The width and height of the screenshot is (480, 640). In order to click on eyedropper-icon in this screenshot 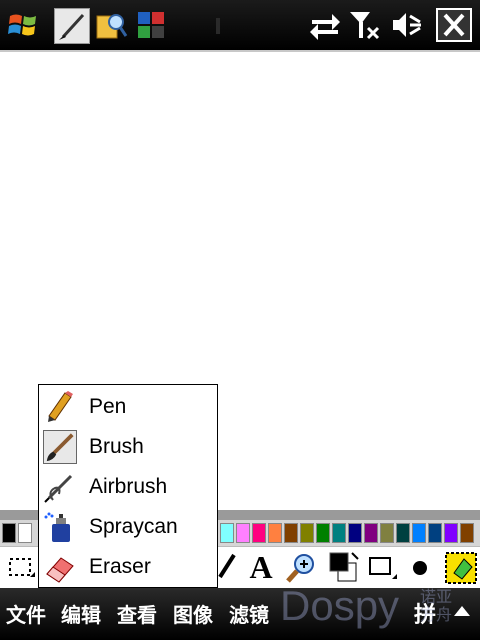, I will do `click(227, 567)`.